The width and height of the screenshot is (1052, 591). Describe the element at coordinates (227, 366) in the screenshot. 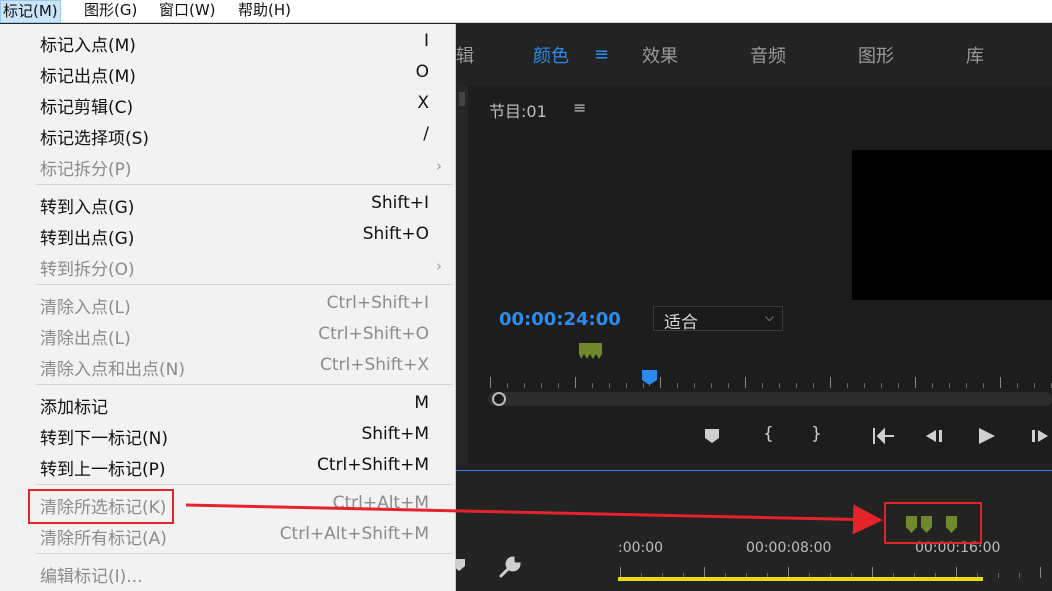

I see `menu-item-clear-in-out: 清除入点和出点(N) Ctrl+Shift+X` at that location.